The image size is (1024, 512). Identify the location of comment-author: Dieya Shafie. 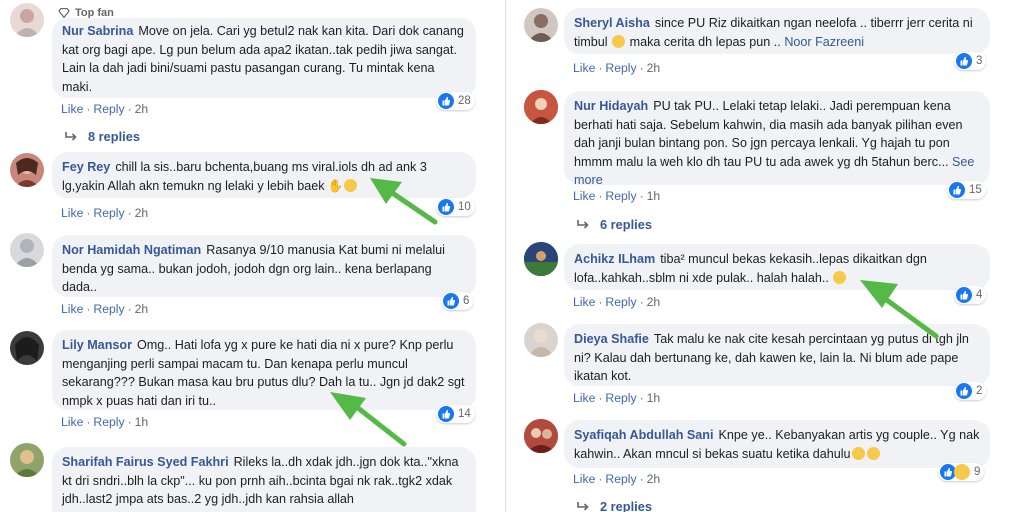
(611, 339).